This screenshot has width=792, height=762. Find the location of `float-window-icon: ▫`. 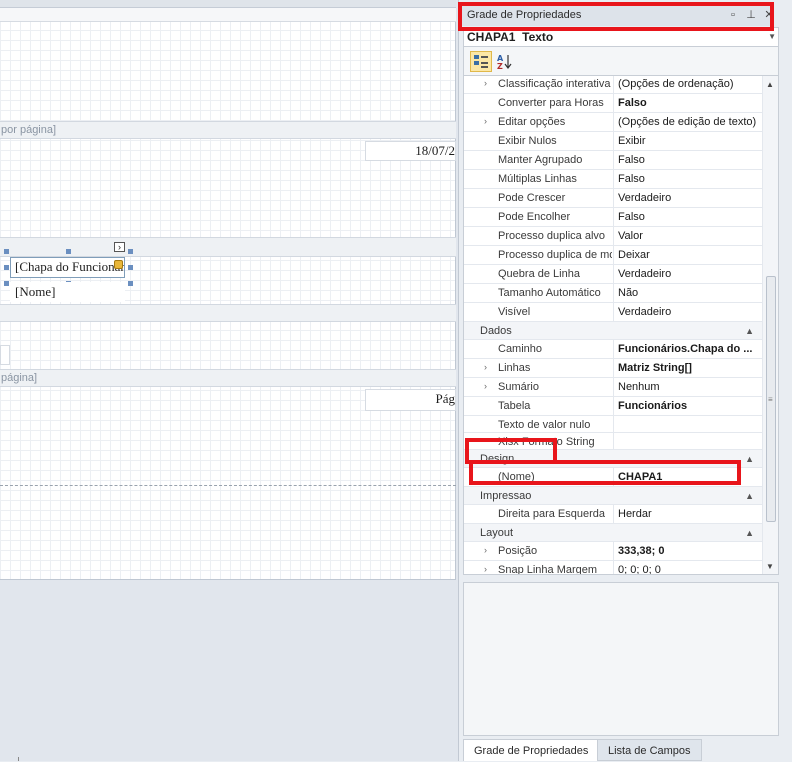

float-window-icon: ▫ is located at coordinates (733, 15).